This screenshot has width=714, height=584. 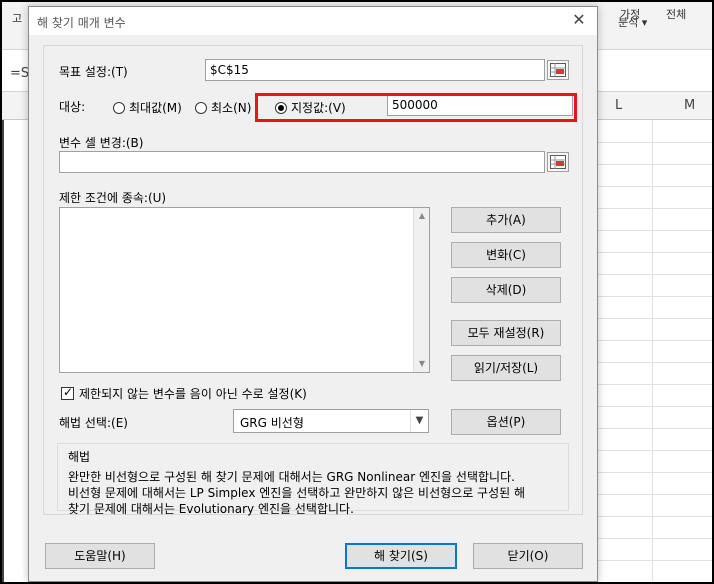 What do you see at coordinates (93, 72) in the screenshot?
I see `objective-label: 목표 설정:(T)` at bounding box center [93, 72].